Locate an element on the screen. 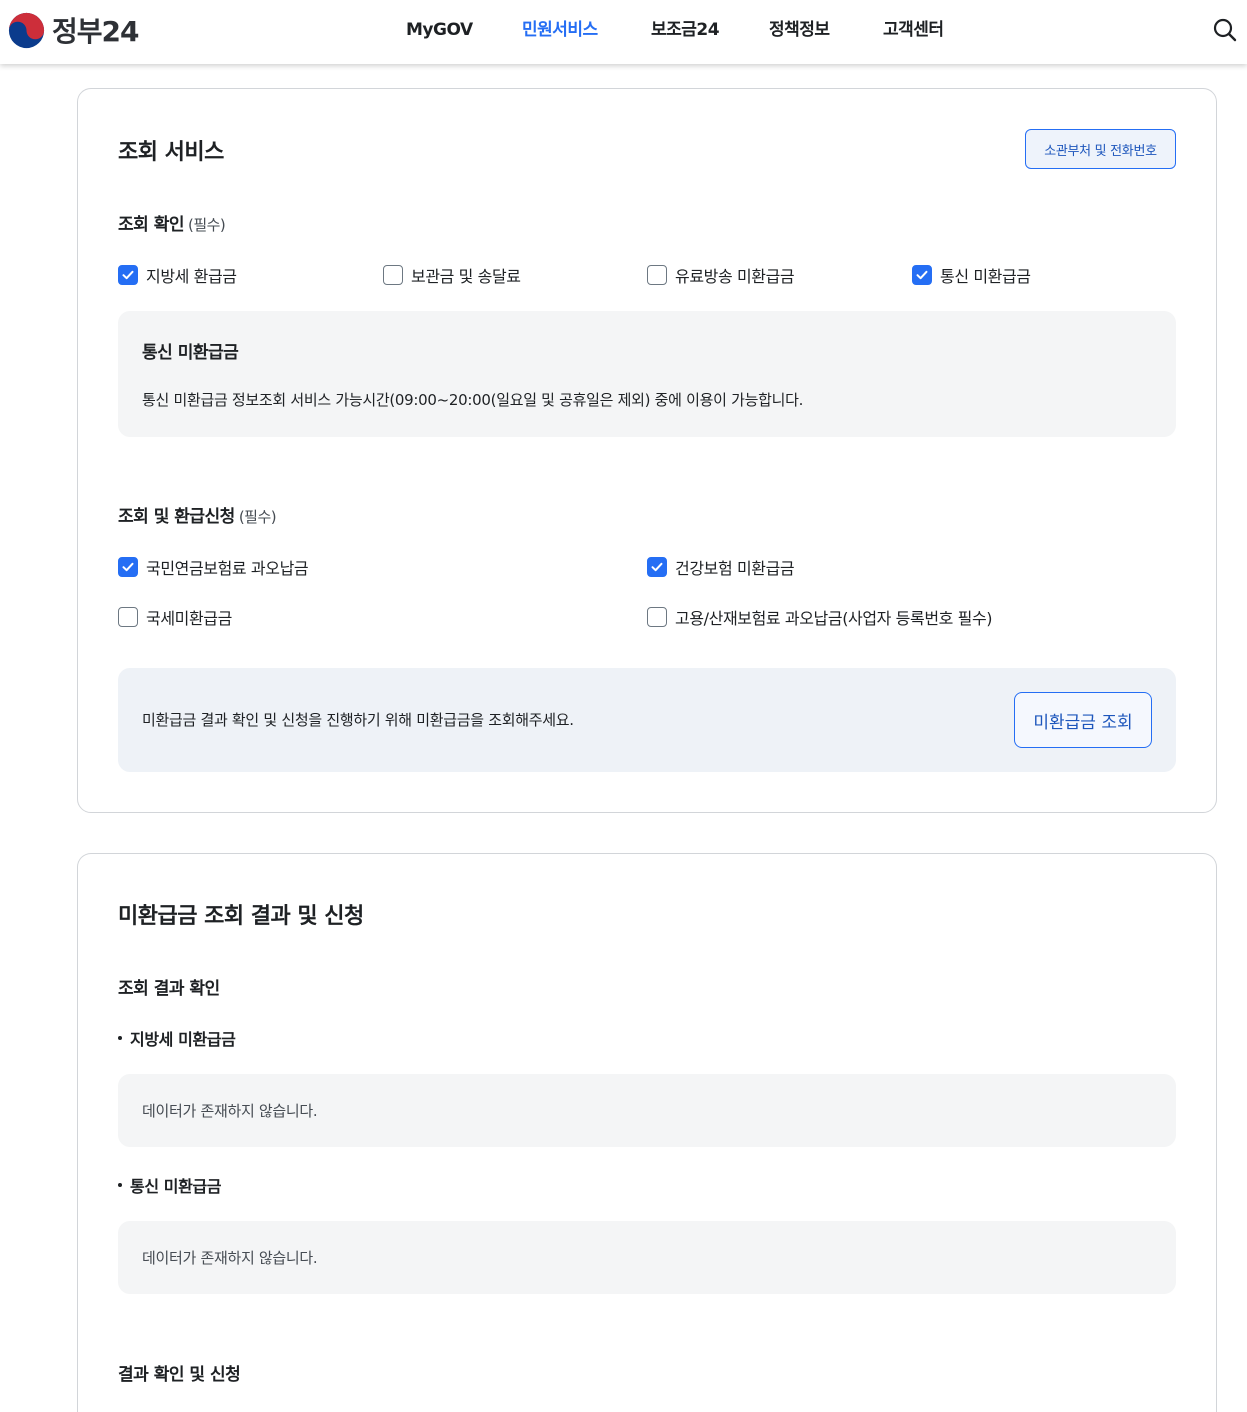 The height and width of the screenshot is (1412, 1247). notice-text: 미환급금 결과 확인 및 신청을 진행하기 위해 미환급금을 조회해주세요. is located at coordinates (358, 720).